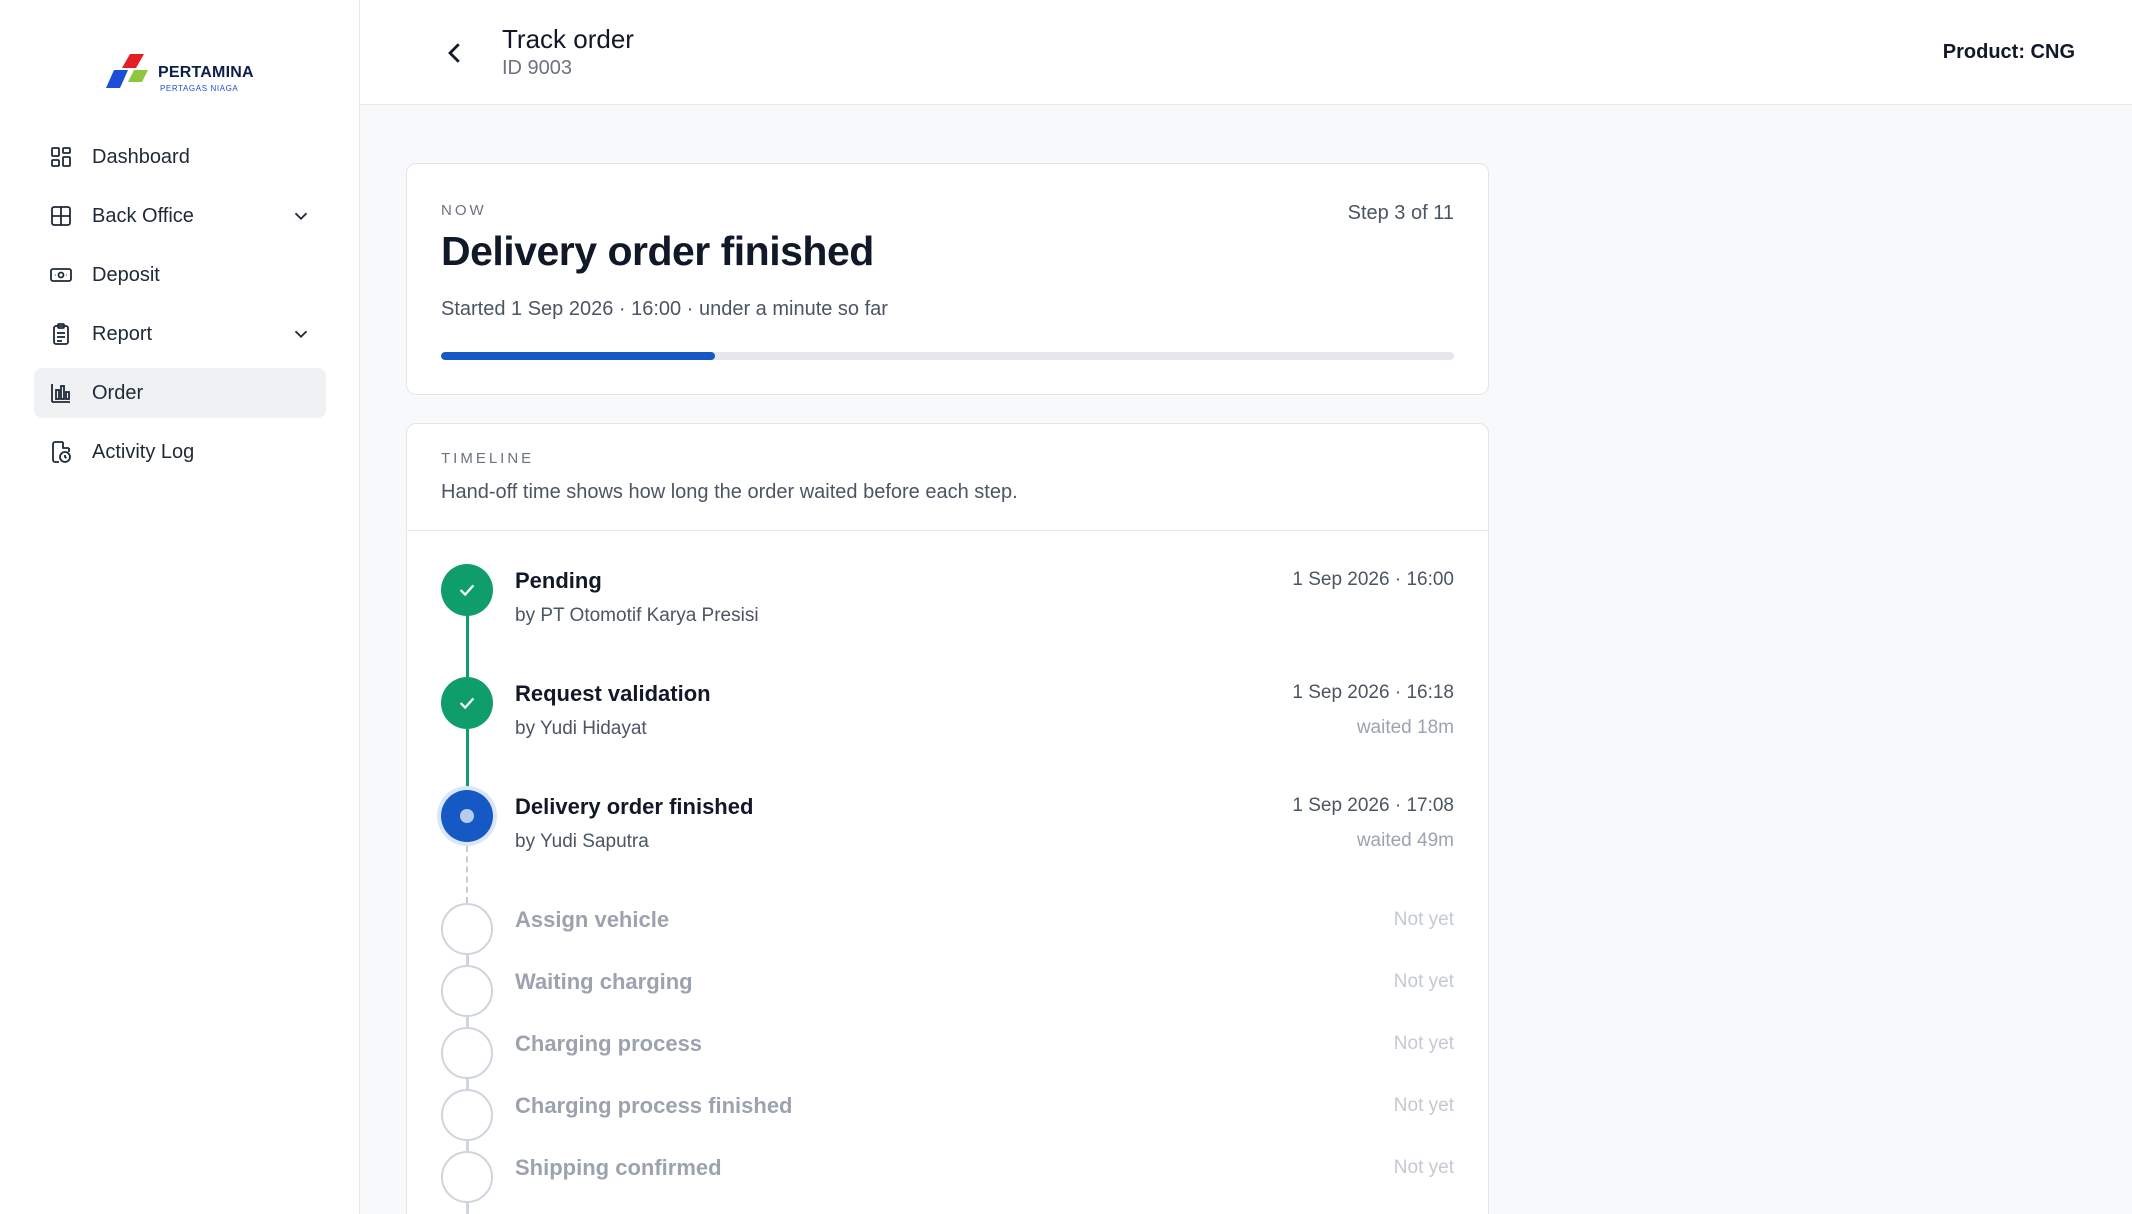 The width and height of the screenshot is (2132, 1214). Describe the element at coordinates (609, 1043) in the screenshot. I see `step-title: Charging process` at that location.